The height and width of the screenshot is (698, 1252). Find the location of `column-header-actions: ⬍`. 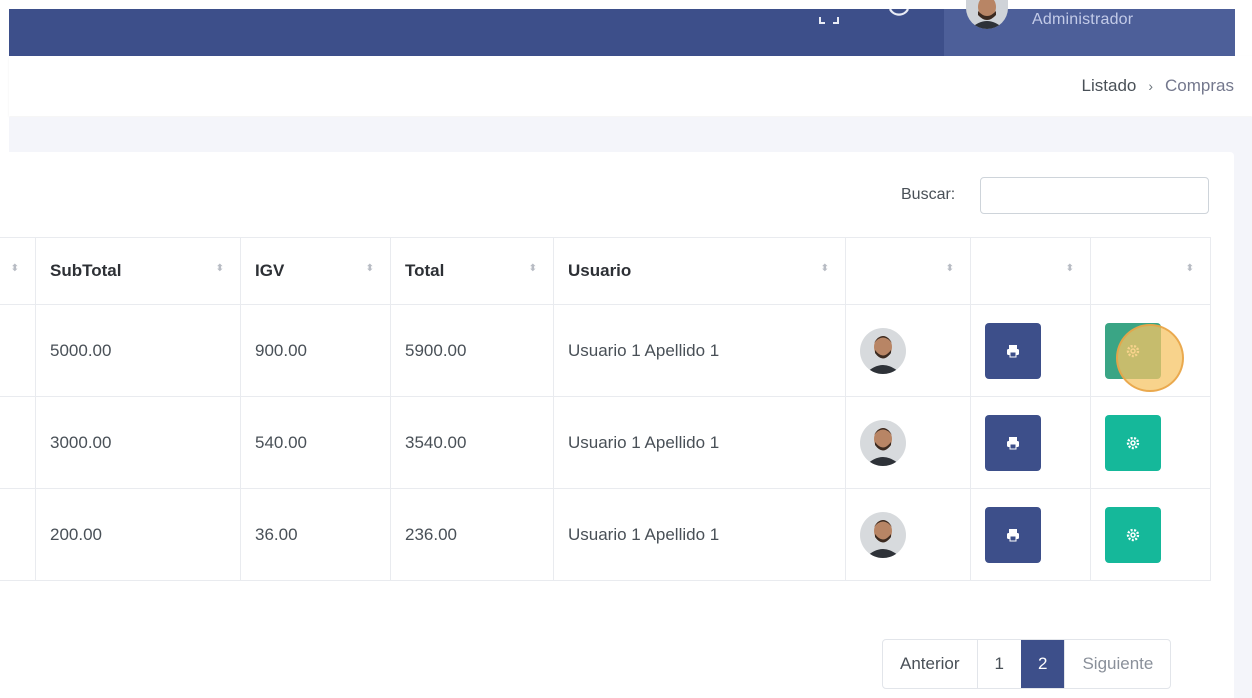

column-header-actions: ⬍ is located at coordinates (1150, 271).